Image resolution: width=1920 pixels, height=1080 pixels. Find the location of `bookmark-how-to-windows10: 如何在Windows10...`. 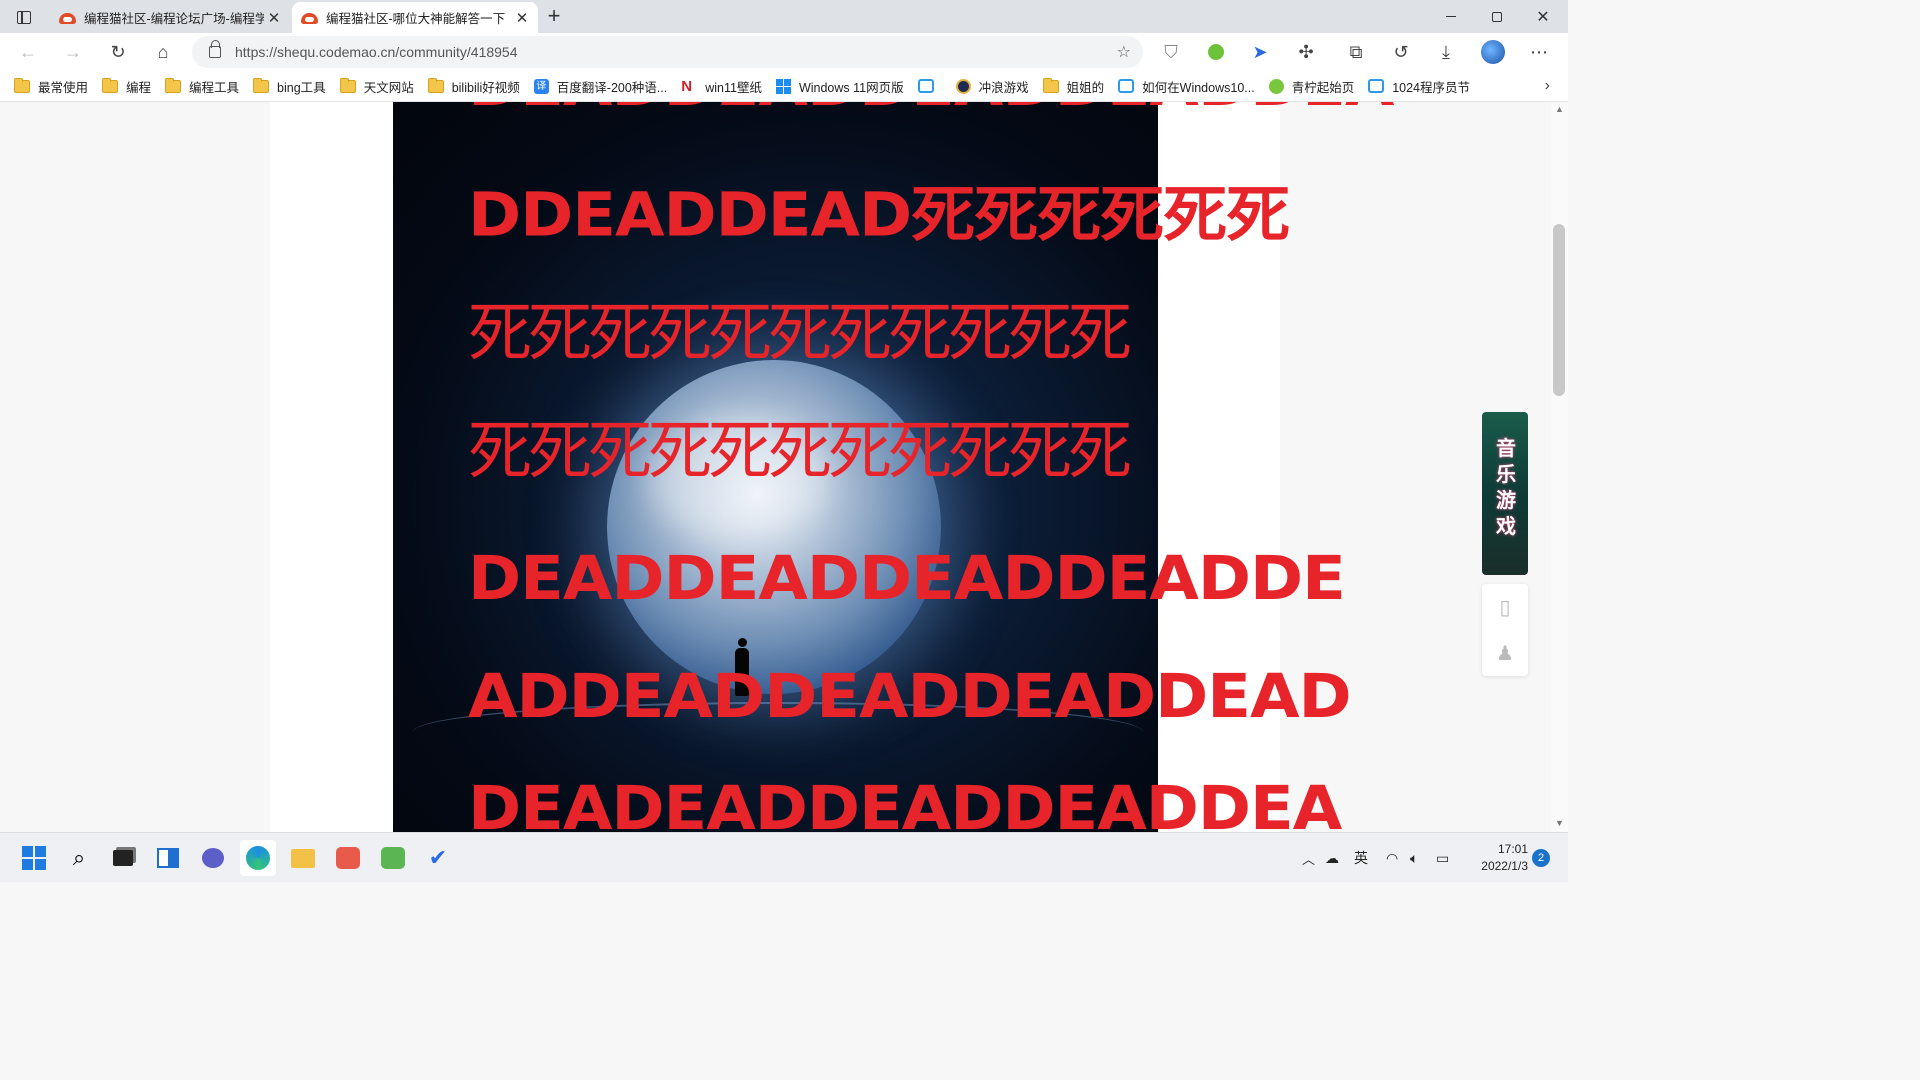

bookmark-how-to-windows10: 如何在Windows10... is located at coordinates (1186, 86).